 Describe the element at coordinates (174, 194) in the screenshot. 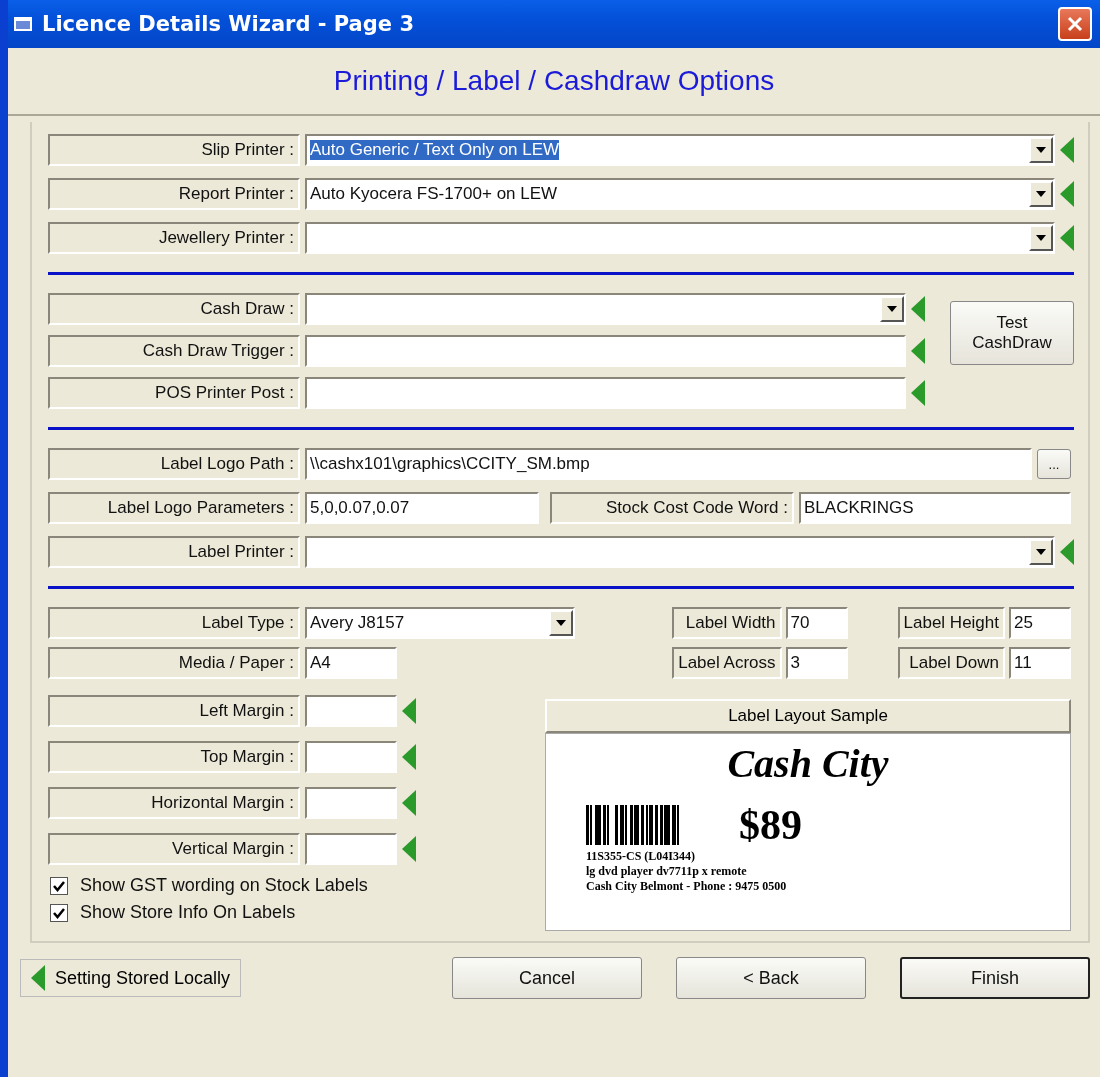

I see `field-label: Report Printer :` at that location.